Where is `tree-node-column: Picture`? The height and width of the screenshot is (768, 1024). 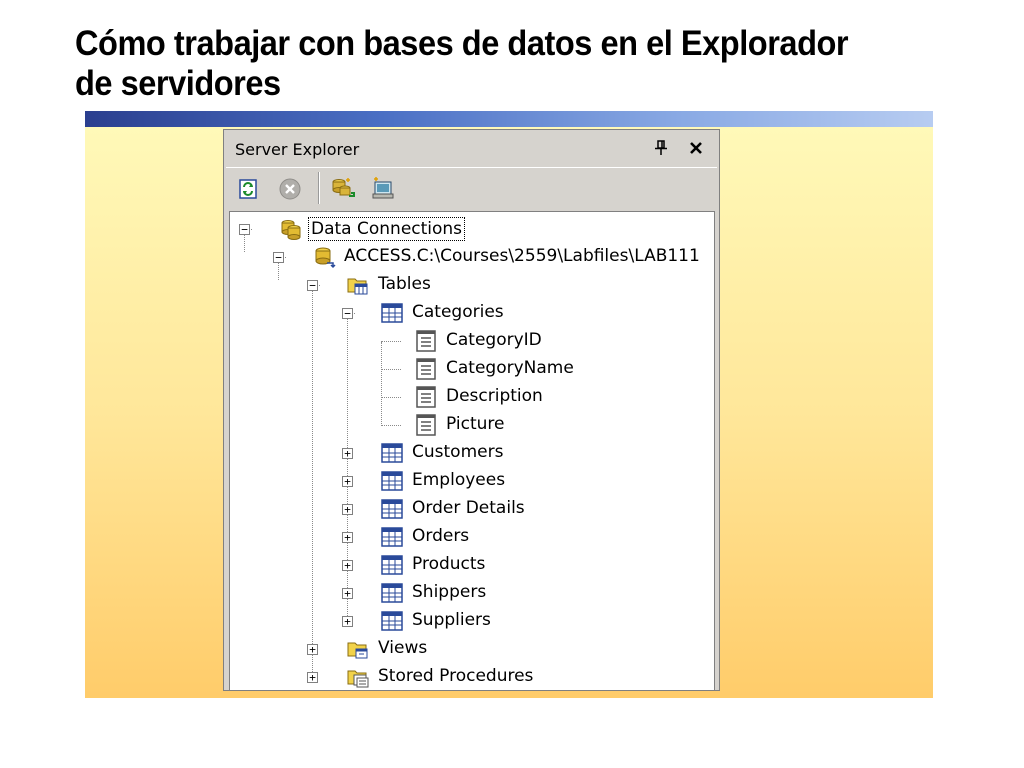 tree-node-column: Picture is located at coordinates (470, 425).